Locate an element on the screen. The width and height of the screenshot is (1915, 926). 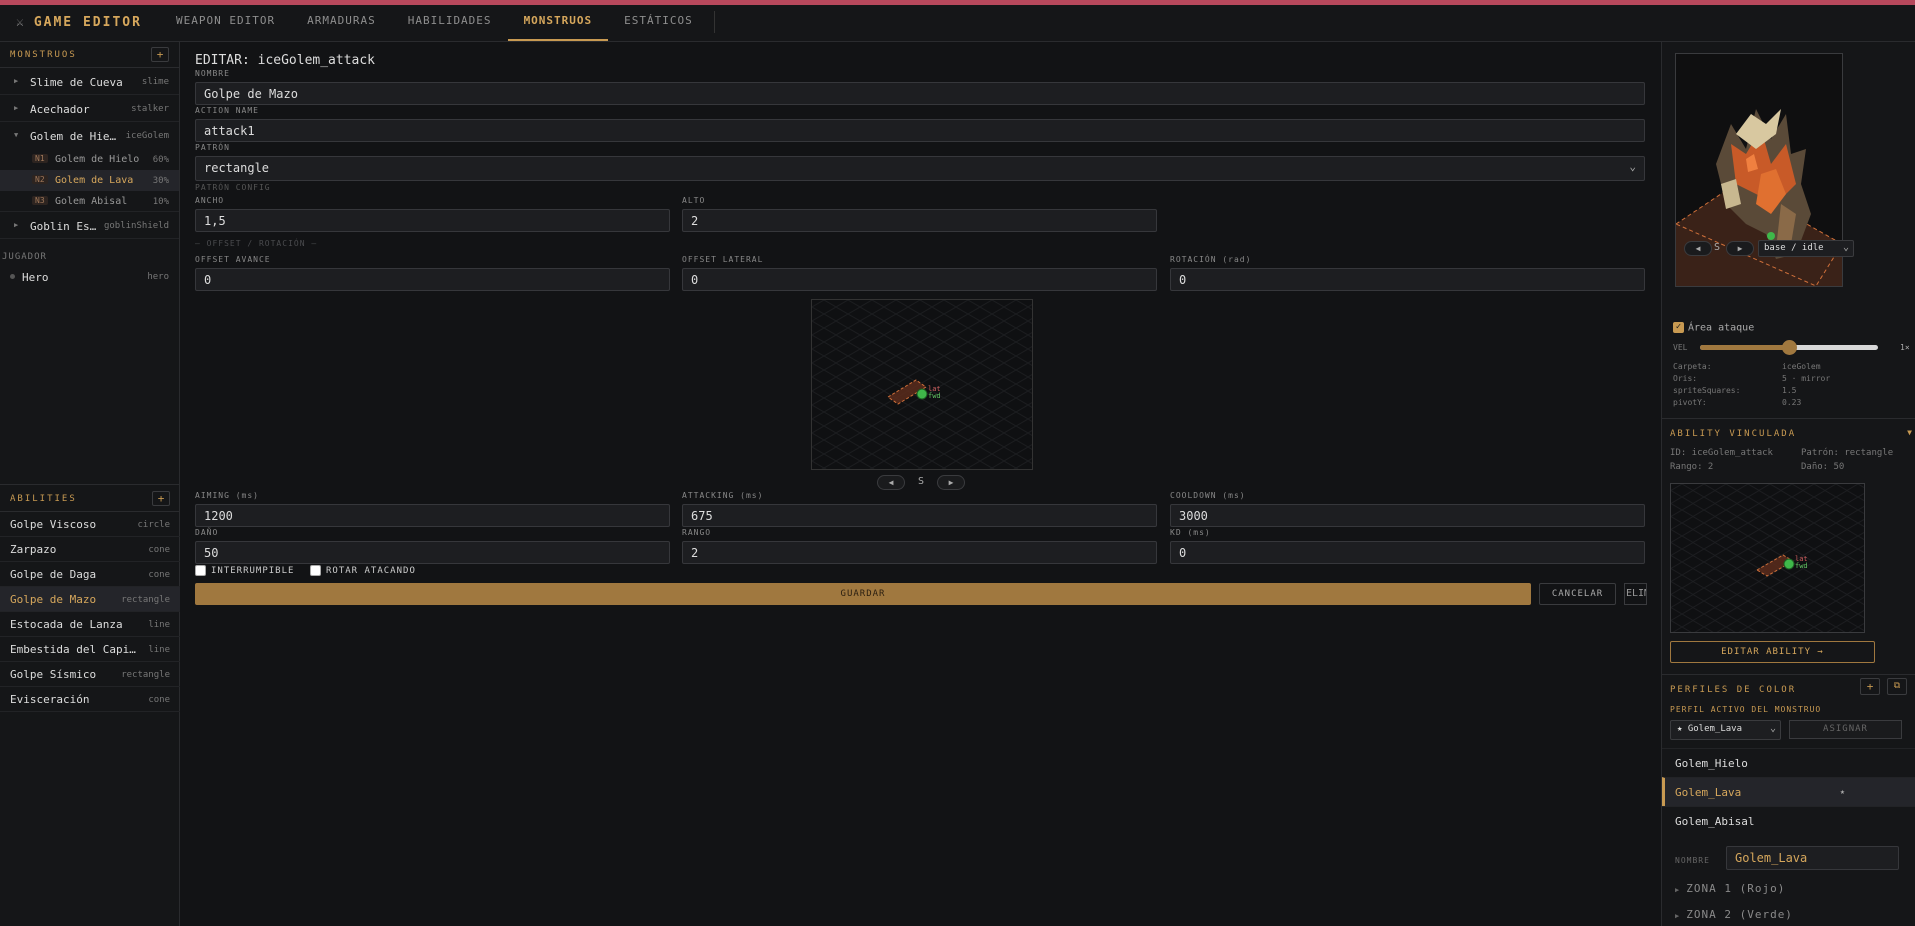
ability-type: line is located at coordinates (159, 650).